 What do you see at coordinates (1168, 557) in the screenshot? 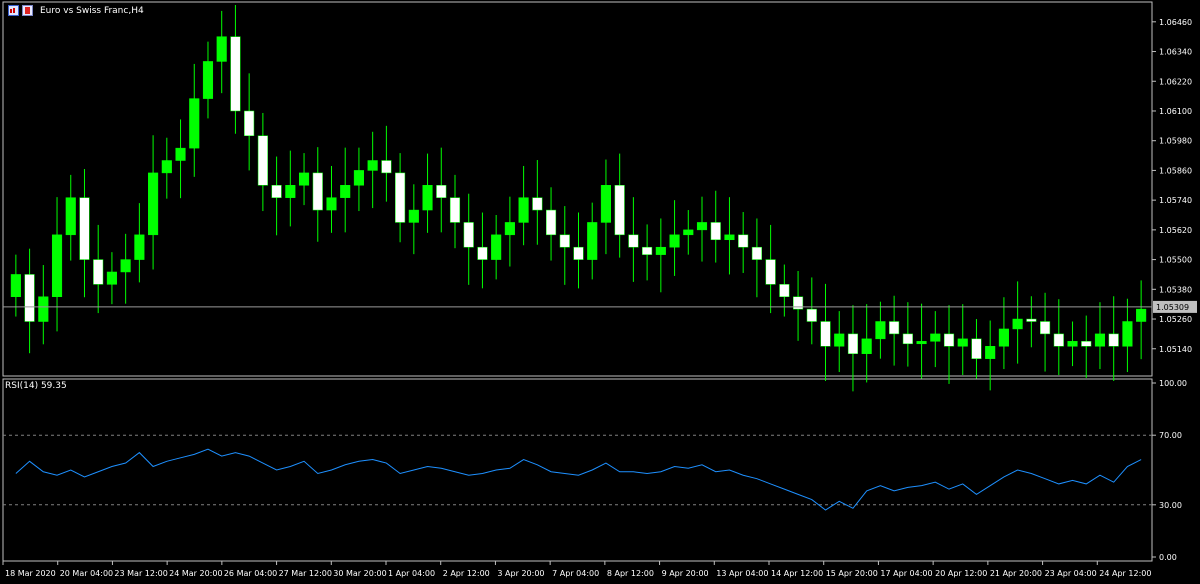
I see `rsi-tick-label: 0.00` at bounding box center [1168, 557].